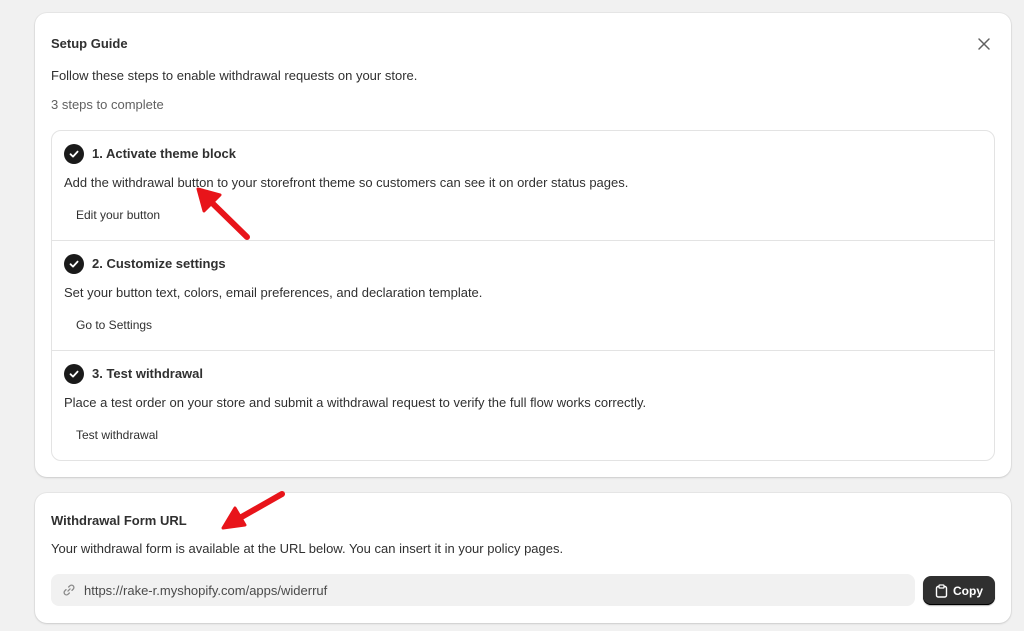  I want to click on close-icon, so click(984, 44).